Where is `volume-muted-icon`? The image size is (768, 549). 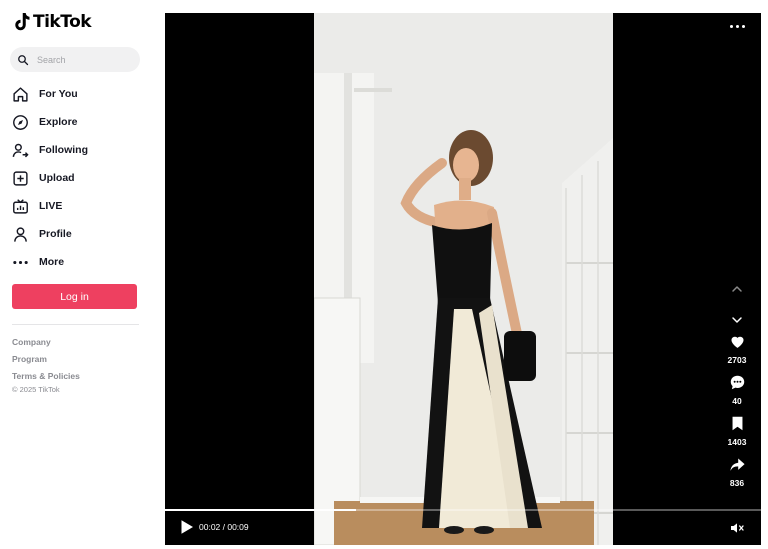
volume-muted-icon is located at coordinates (737, 528).